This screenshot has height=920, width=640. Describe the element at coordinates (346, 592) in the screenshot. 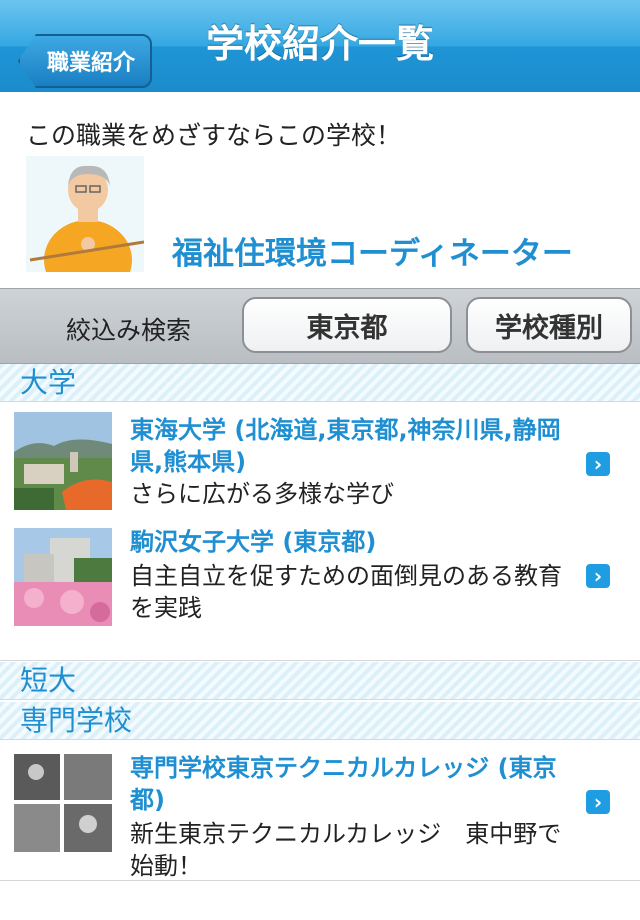

I see `school-description: 自主自立を促すための面倒見のある教育を実践` at that location.